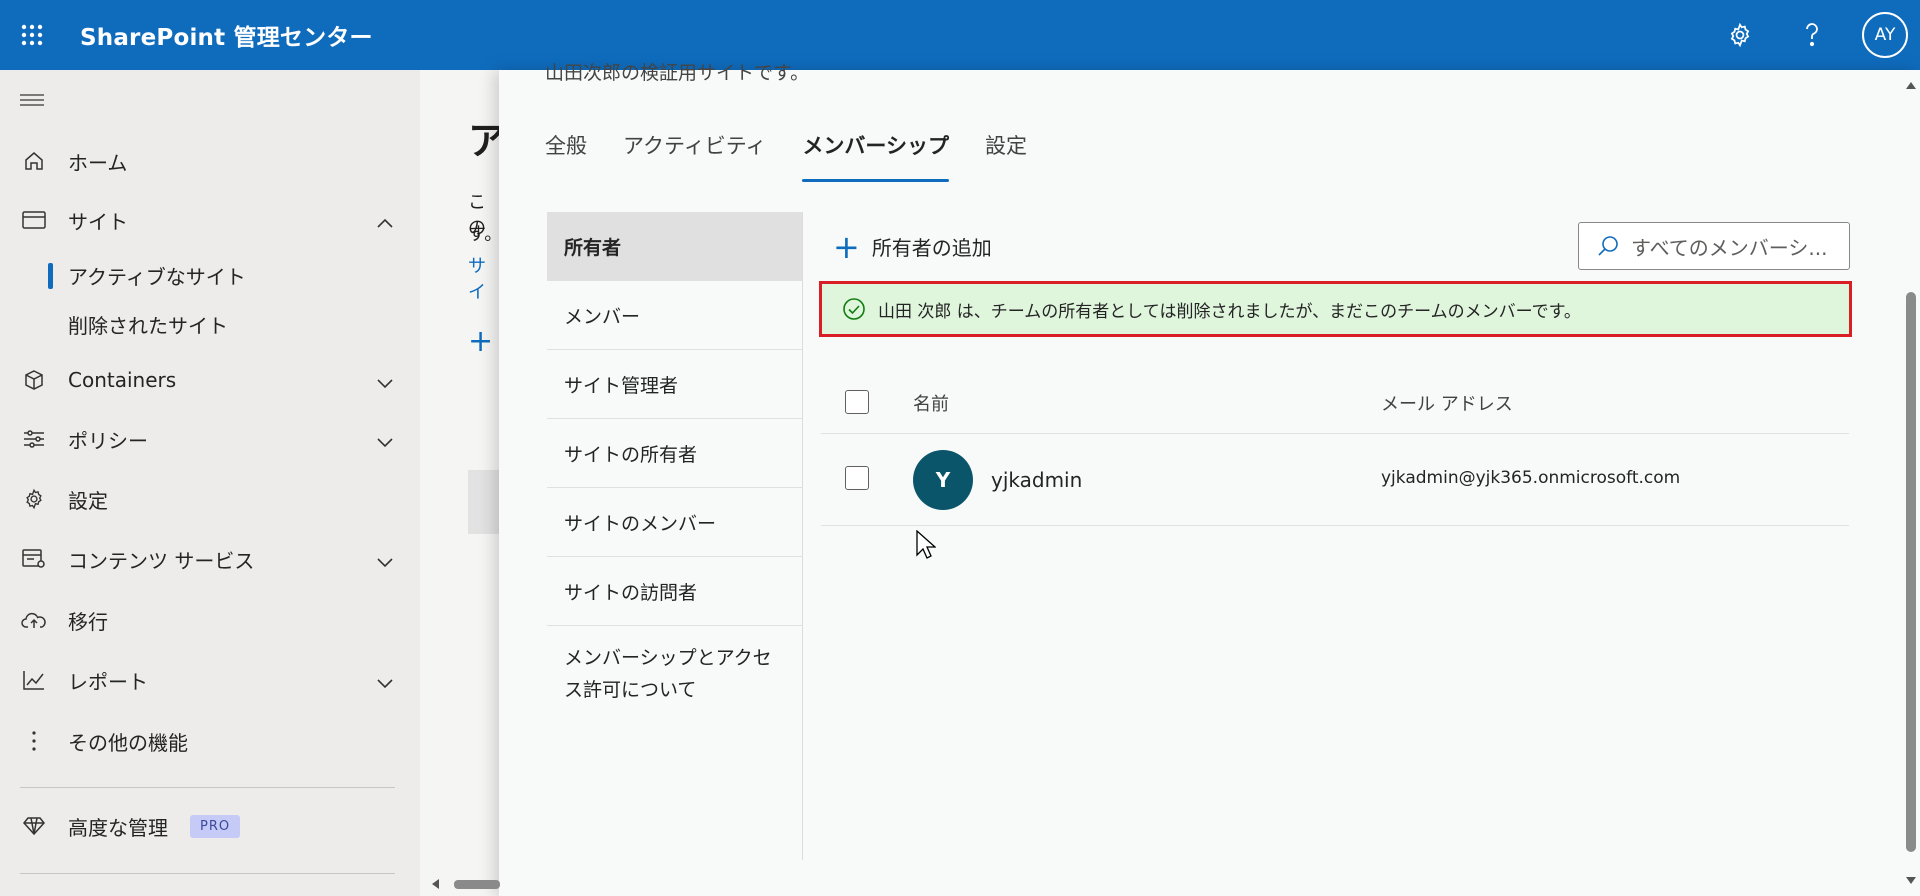  What do you see at coordinates (34, 161) in the screenshot?
I see `home-icon` at bounding box center [34, 161].